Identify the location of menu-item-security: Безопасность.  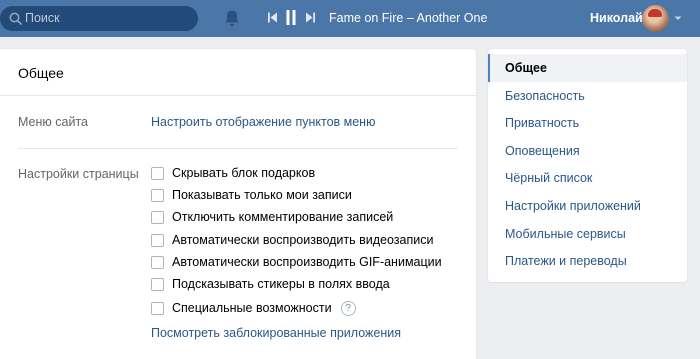
(587, 96).